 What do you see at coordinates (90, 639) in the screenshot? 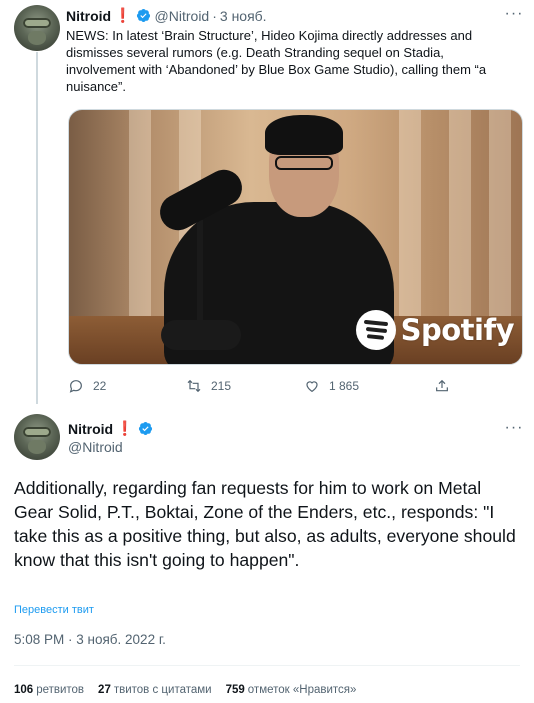
I see `tweet-timestamp: 5:08 PM · 3 нояб. 2022 г.` at bounding box center [90, 639].